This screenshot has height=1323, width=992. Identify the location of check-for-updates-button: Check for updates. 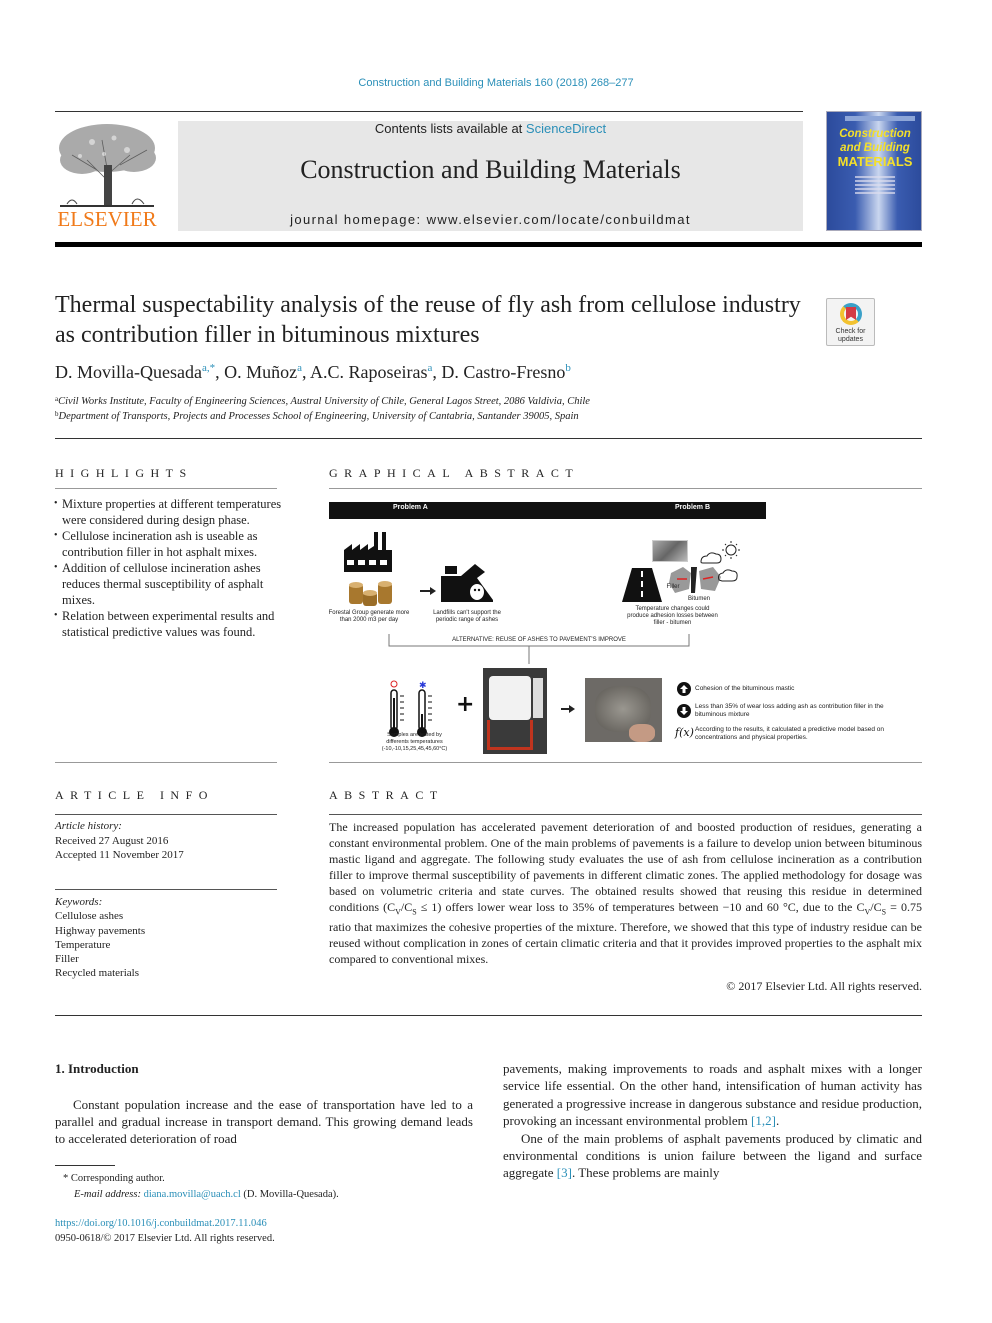
(850, 322).